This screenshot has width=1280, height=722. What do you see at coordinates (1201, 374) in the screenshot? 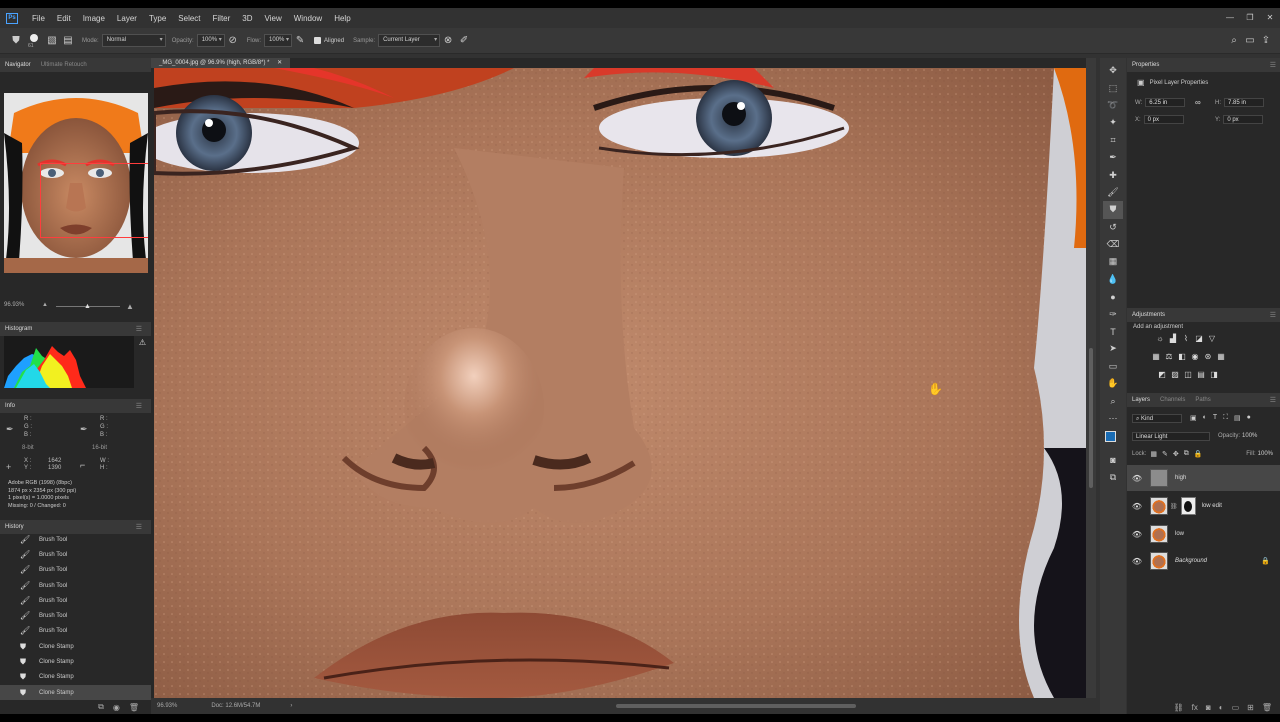
I see `gradient-map-icon: ▤` at bounding box center [1201, 374].